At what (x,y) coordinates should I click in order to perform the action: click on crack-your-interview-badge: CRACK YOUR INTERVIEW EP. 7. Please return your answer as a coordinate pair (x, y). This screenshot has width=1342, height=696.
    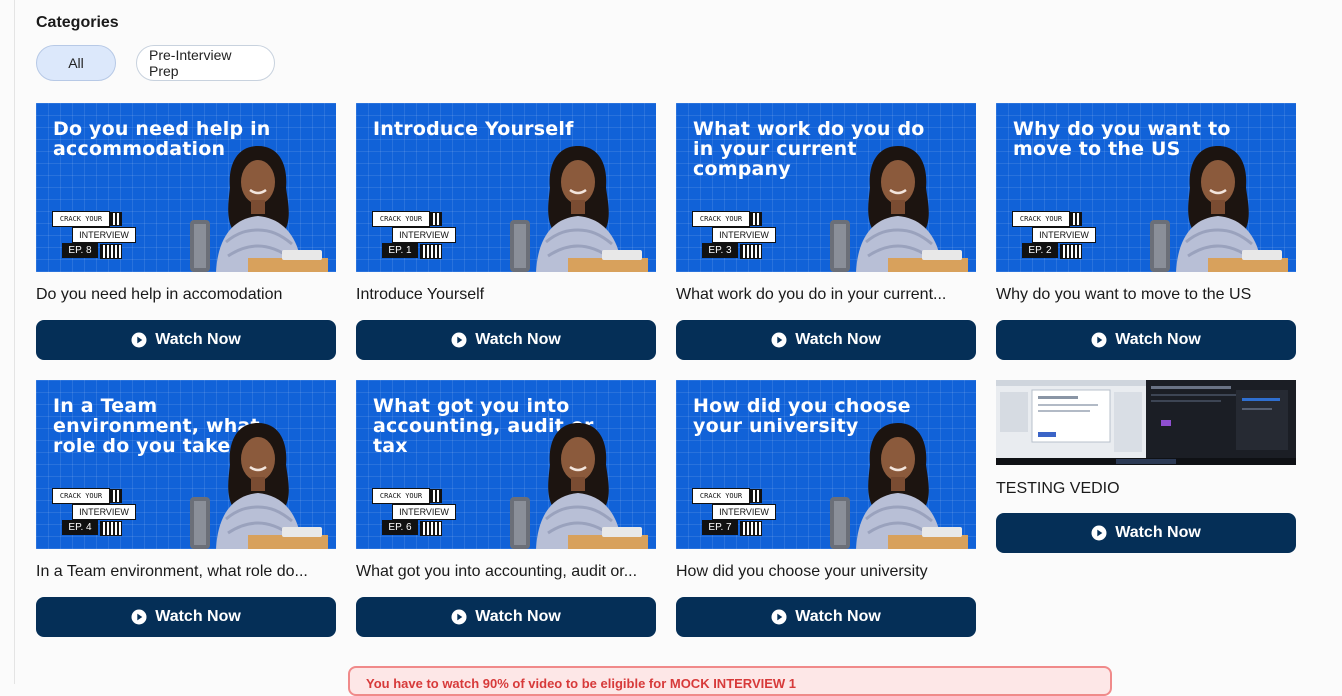
    Looking at the image, I should click on (737, 513).